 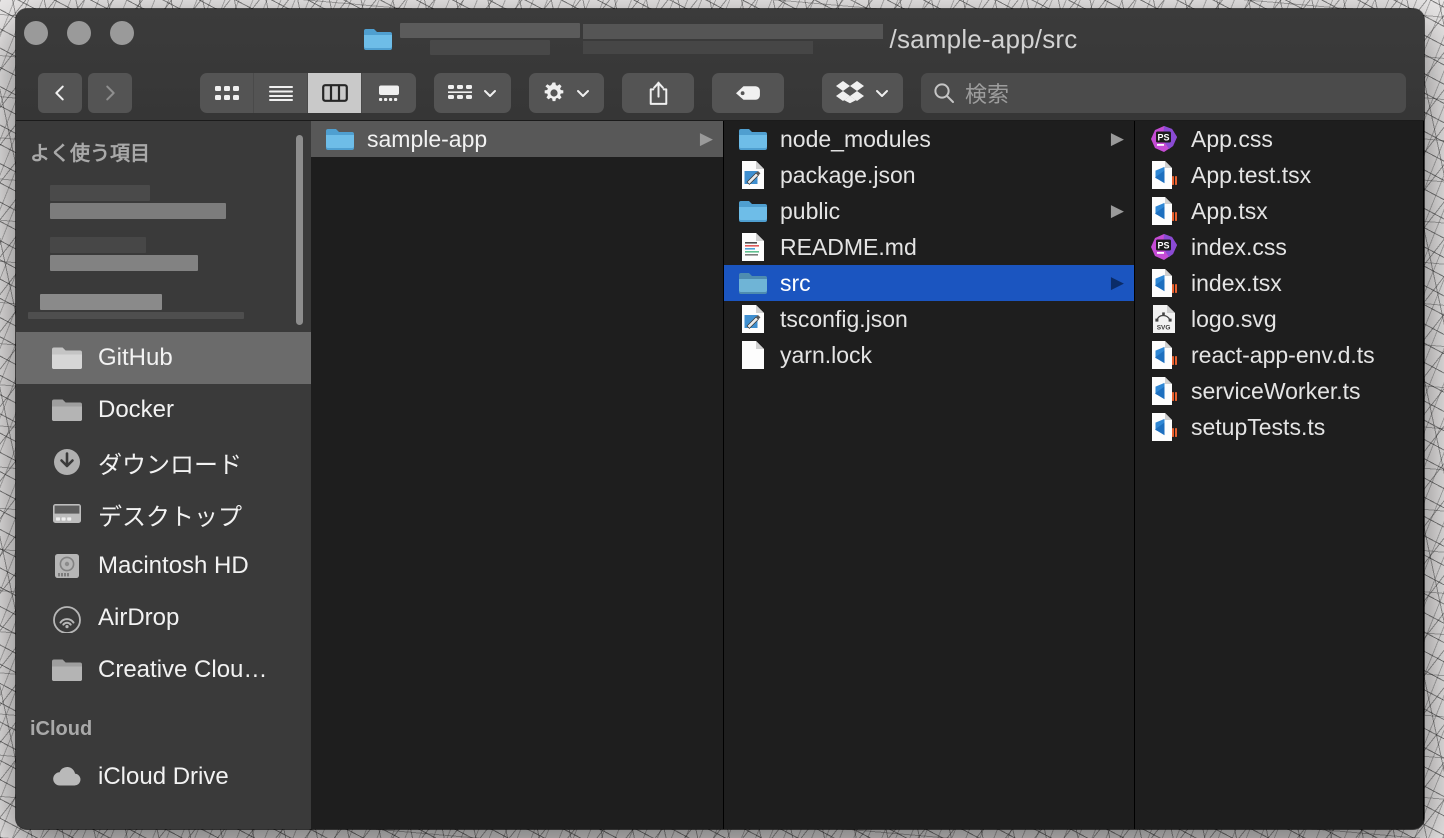 What do you see at coordinates (67, 514) in the screenshot?
I see `desktop-icon` at bounding box center [67, 514].